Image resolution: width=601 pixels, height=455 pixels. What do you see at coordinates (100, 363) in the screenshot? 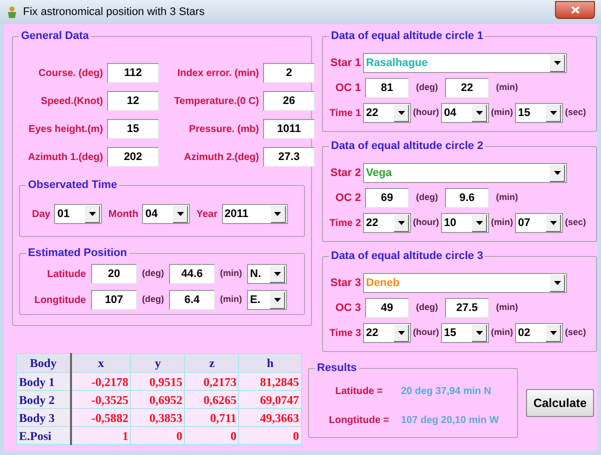
I see `column-header: x` at bounding box center [100, 363].